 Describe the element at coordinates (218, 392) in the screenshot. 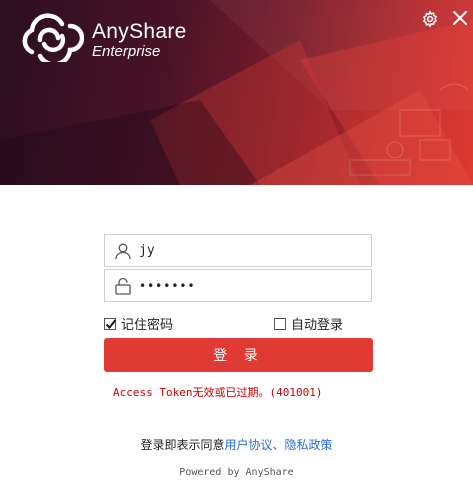

I see `error-message: Access Token无效或已过期。(401001)` at that location.